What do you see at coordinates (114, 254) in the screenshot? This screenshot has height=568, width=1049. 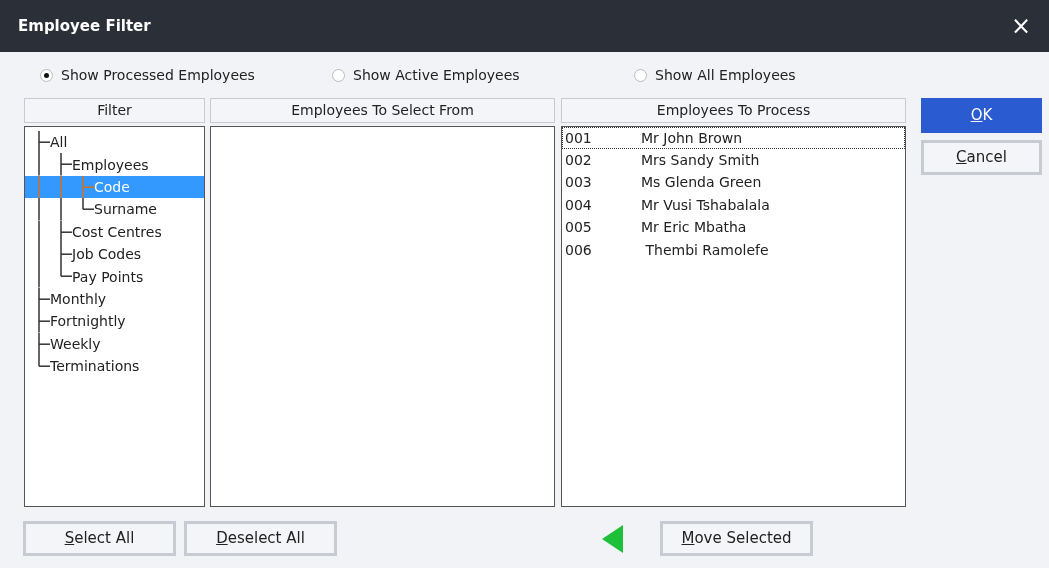 I see `tree-item: Job Codes` at bounding box center [114, 254].